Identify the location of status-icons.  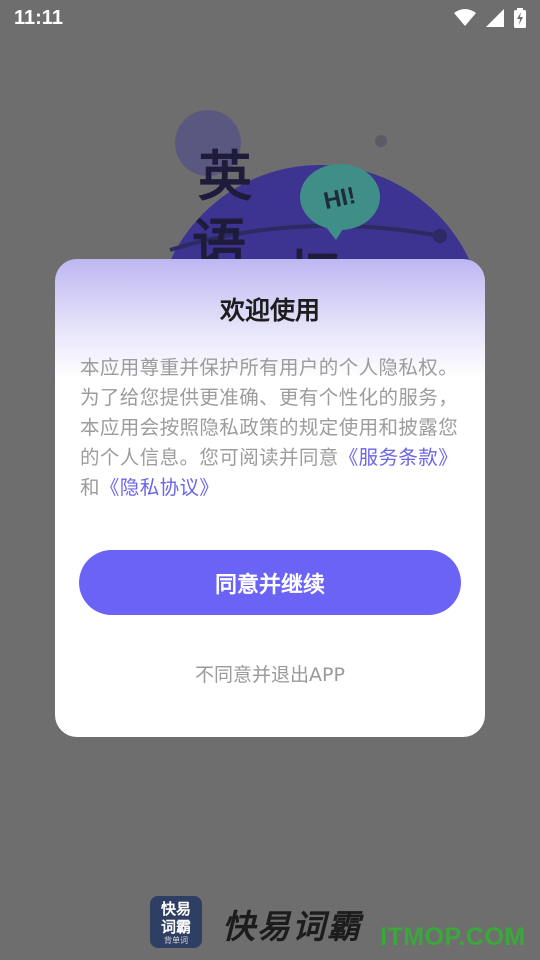
(490, 18).